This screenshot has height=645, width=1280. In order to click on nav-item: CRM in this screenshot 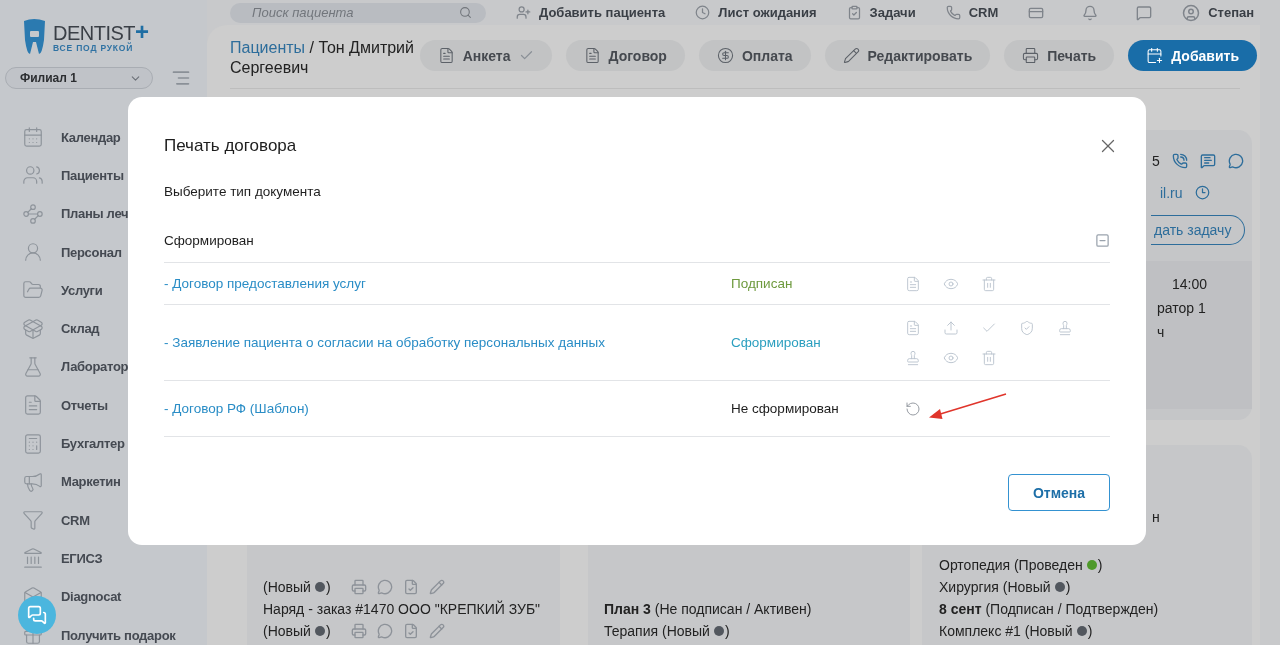, I will do `click(75, 520)`.